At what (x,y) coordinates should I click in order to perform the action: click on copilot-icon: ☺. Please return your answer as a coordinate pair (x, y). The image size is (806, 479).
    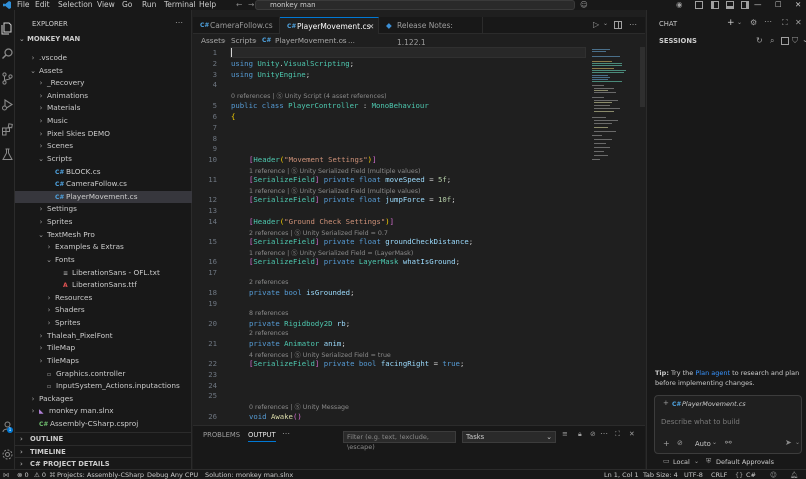
    Looking at the image, I should click on (584, 5).